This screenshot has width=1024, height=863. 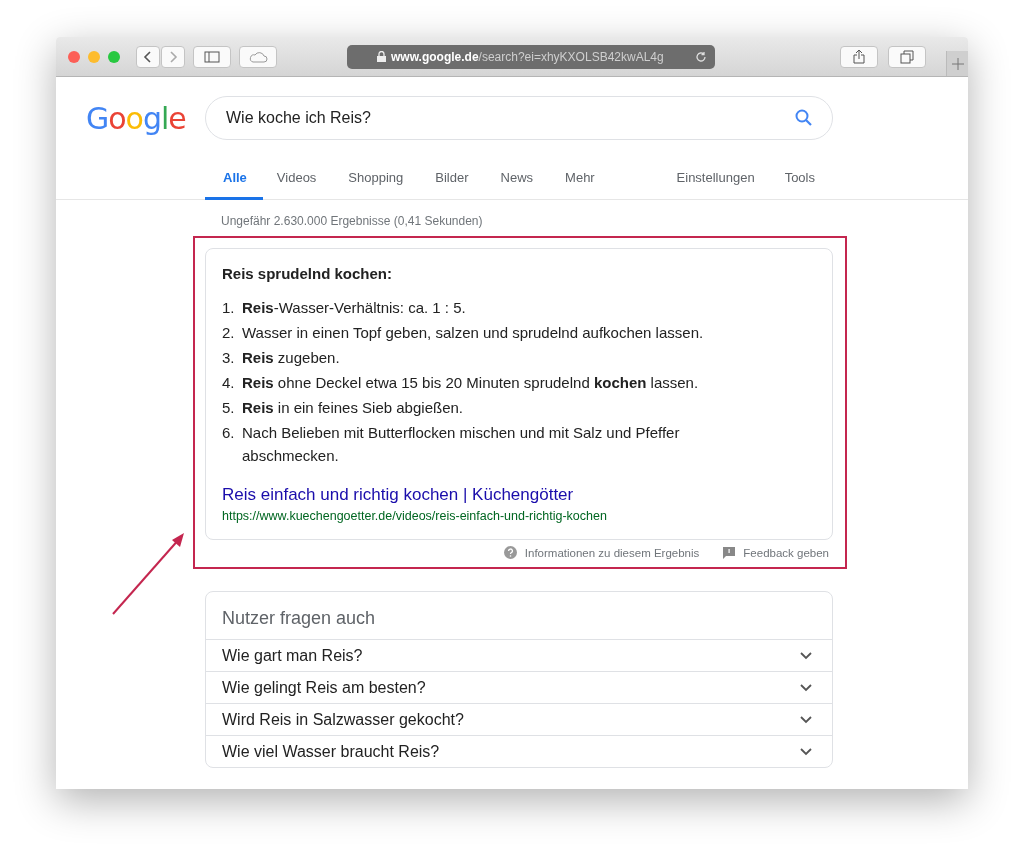 What do you see at coordinates (229, 408) in the screenshot?
I see `step-number: 5.` at bounding box center [229, 408].